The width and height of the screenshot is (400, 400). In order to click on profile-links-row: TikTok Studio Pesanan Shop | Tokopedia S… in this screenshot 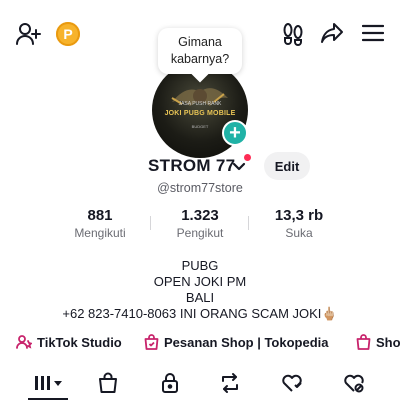, I will do `click(200, 343)`.